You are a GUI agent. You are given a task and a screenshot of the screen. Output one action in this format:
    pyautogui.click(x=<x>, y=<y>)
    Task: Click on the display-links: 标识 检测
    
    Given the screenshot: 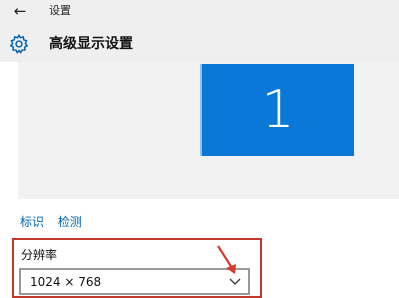 What is the action you would take?
    pyautogui.click(x=56, y=221)
    